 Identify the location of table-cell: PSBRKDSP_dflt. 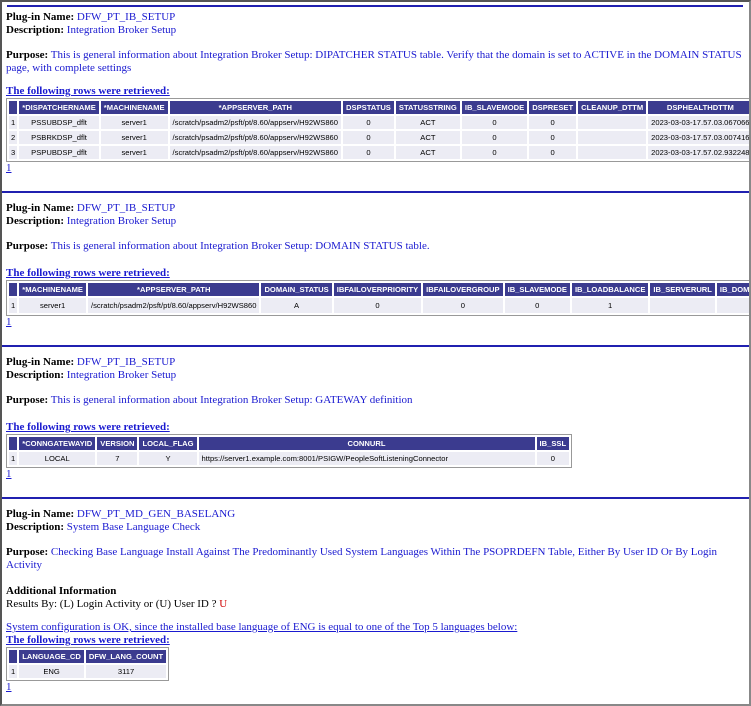
(59, 137).